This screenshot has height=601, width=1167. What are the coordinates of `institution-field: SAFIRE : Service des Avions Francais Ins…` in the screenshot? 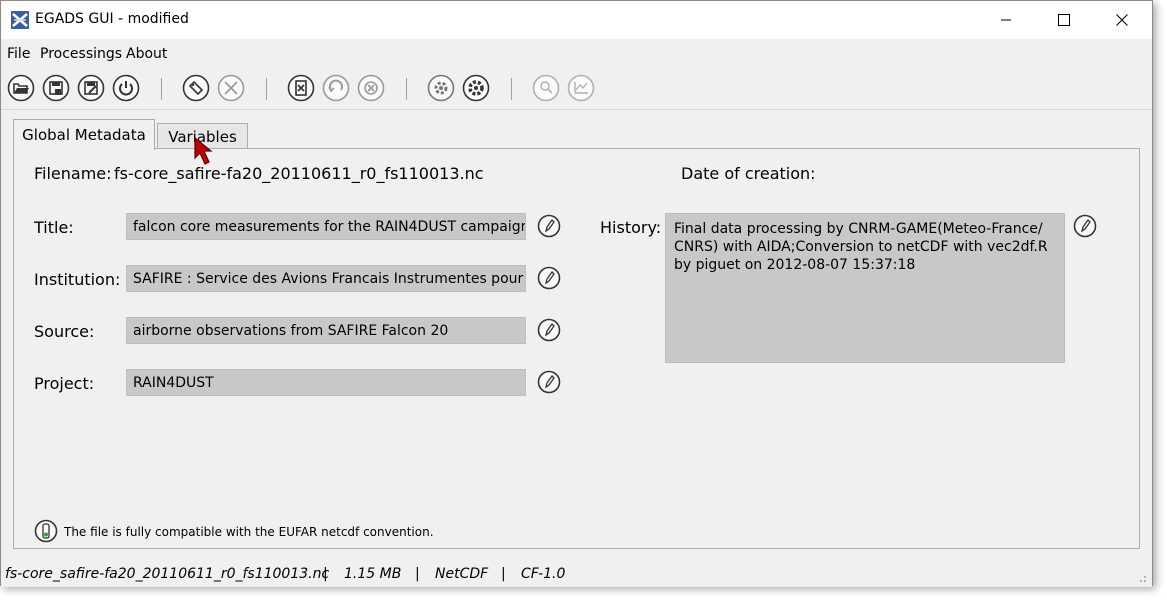 It's located at (326, 278).